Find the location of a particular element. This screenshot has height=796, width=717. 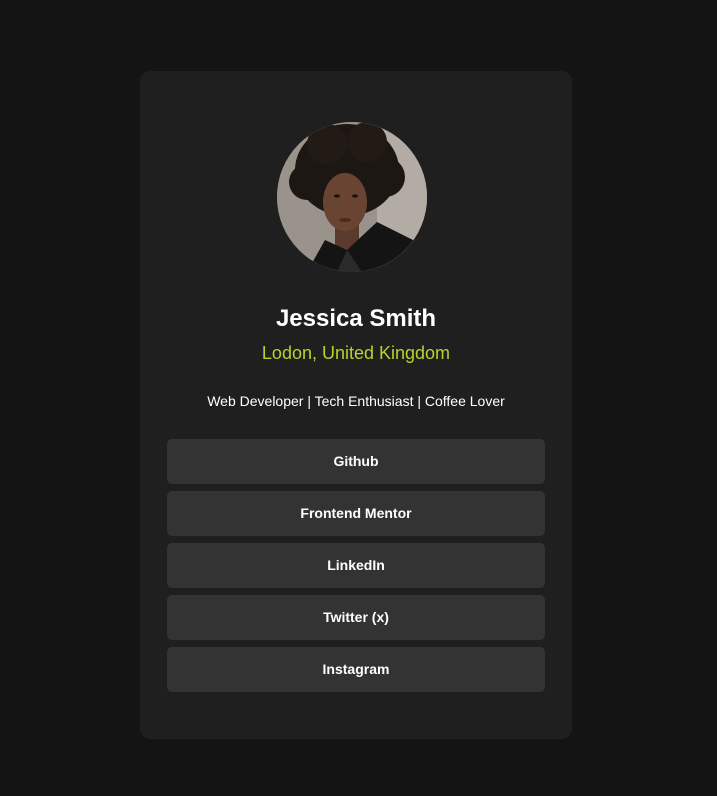

twitter-link: Twitter (x) is located at coordinates (356, 617).